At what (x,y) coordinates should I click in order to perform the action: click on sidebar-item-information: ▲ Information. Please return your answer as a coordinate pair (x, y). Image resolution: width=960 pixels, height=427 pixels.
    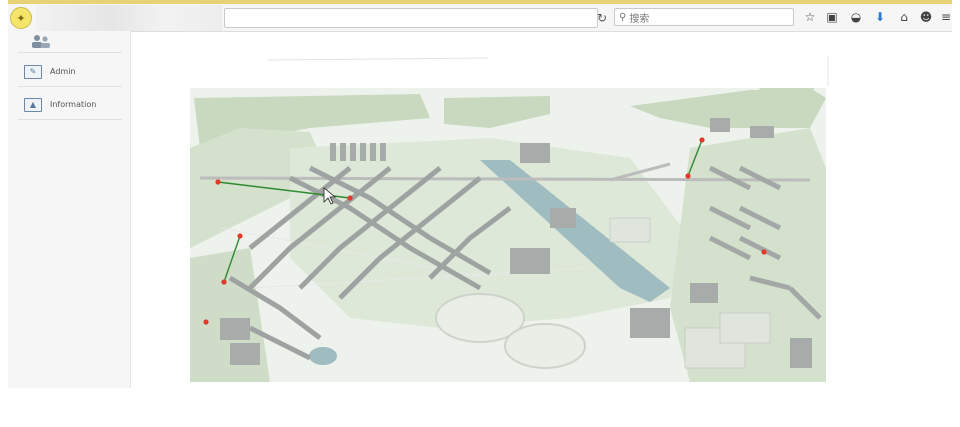
    Looking at the image, I should click on (70, 105).